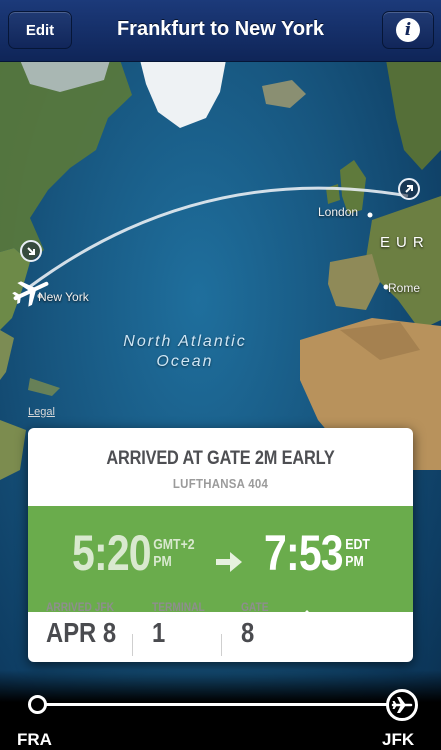 The height and width of the screenshot is (750, 441). I want to click on flight-progress: FRA JFK, so click(220, 710).